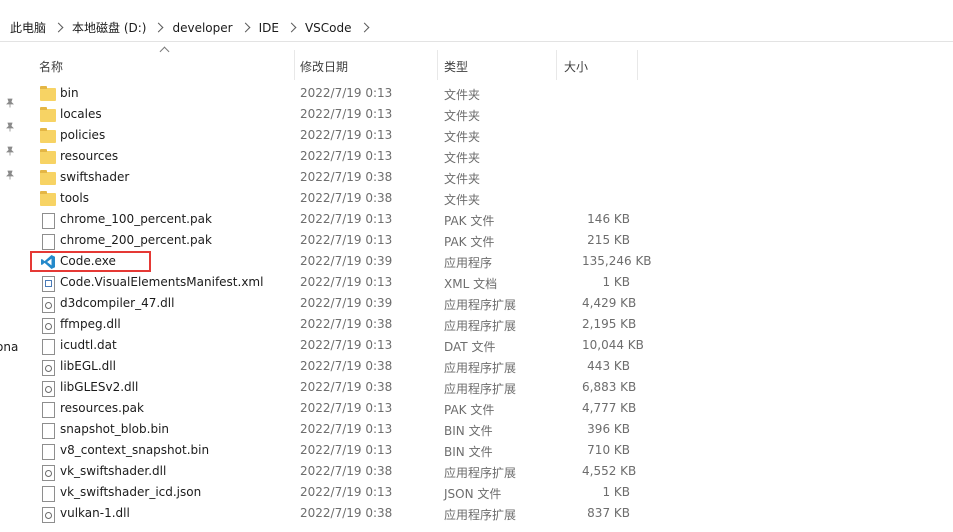  What do you see at coordinates (202, 28) in the screenshot?
I see `breadcrumb-developer: developer` at bounding box center [202, 28].